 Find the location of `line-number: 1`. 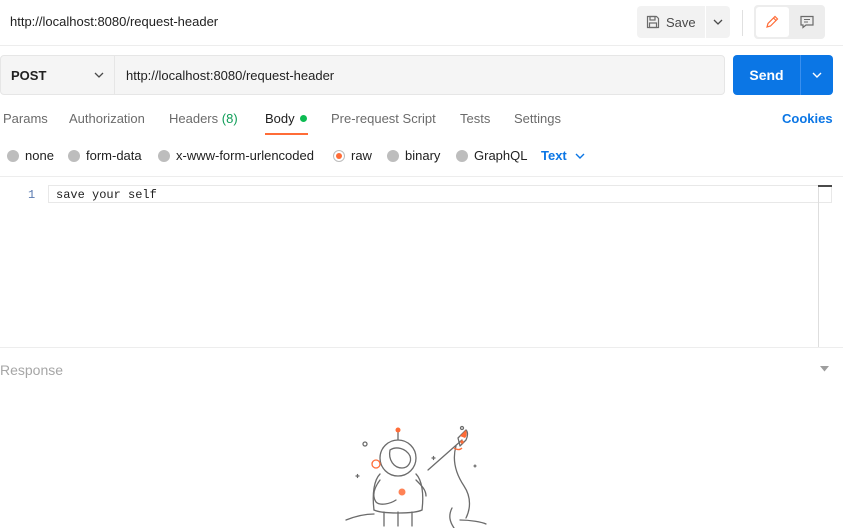

line-number: 1 is located at coordinates (32, 195).